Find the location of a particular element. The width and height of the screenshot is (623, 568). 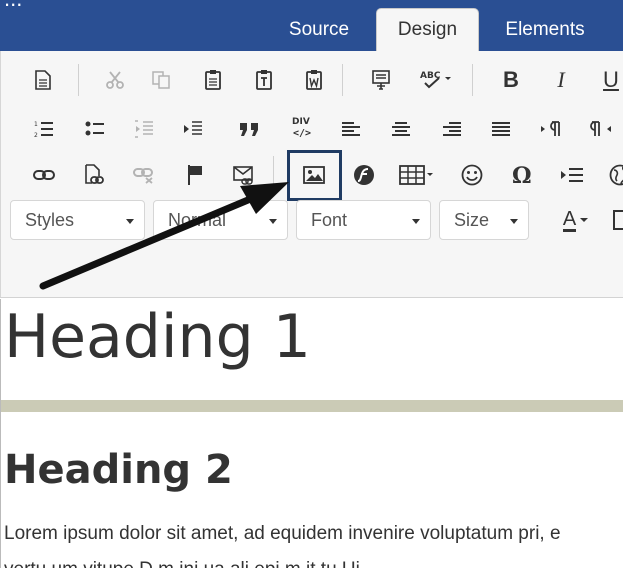

text-color-label: A is located at coordinates (569, 219).